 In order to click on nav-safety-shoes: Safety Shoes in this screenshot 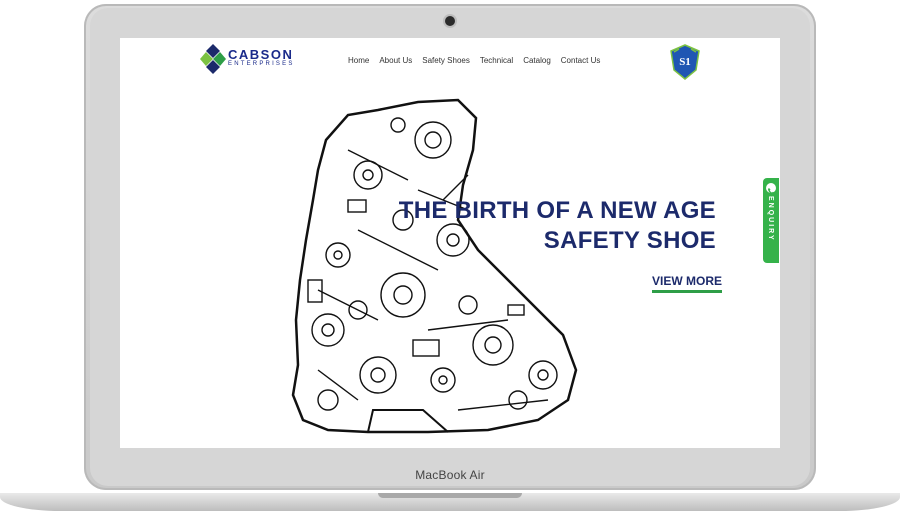, I will do `click(446, 60)`.